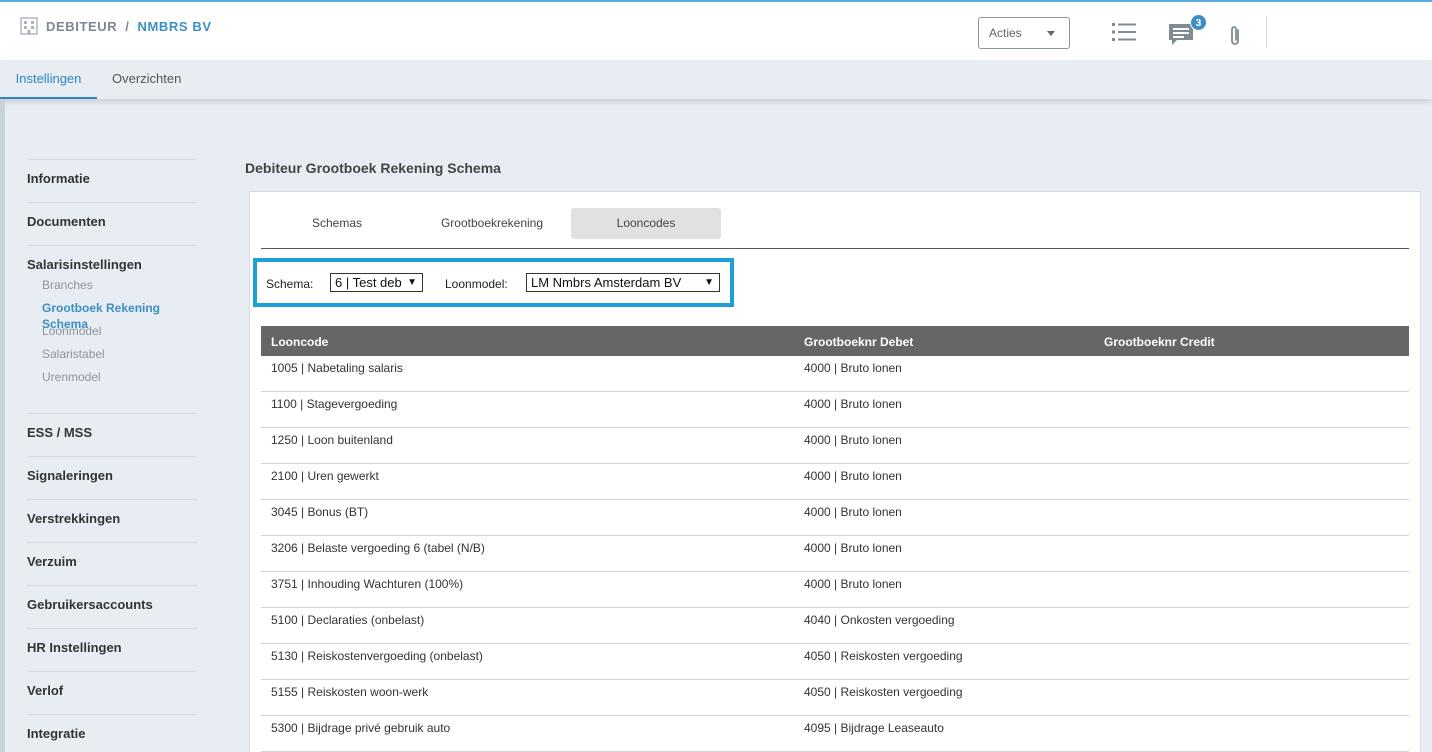 The height and width of the screenshot is (752, 1432). I want to click on subtab-looncodes: Looncodes, so click(646, 223).